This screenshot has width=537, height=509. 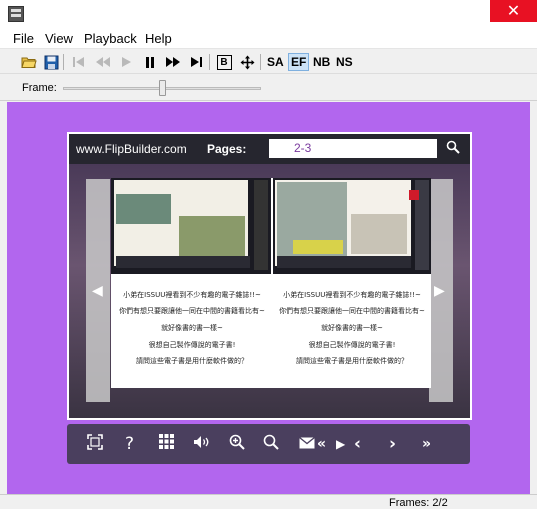 What do you see at coordinates (95, 444) in the screenshot?
I see `fullscreen-icon` at bounding box center [95, 444].